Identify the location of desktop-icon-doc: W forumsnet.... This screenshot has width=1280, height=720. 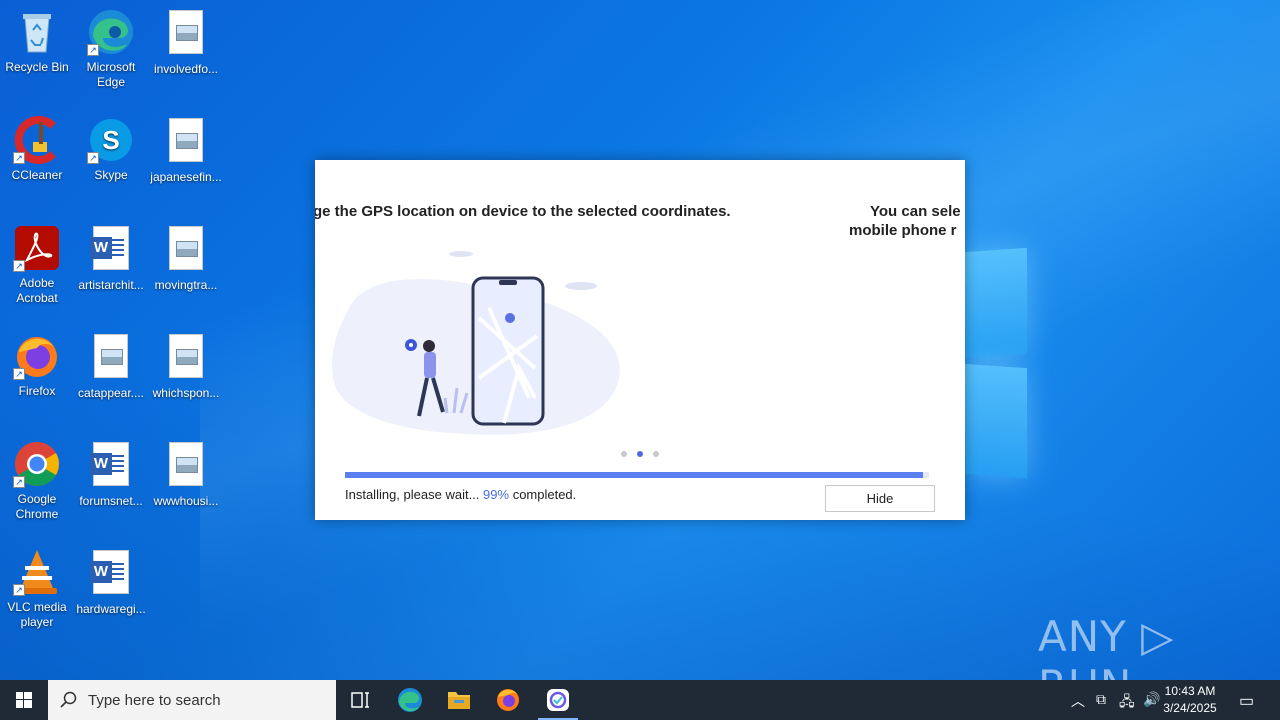
(111, 474).